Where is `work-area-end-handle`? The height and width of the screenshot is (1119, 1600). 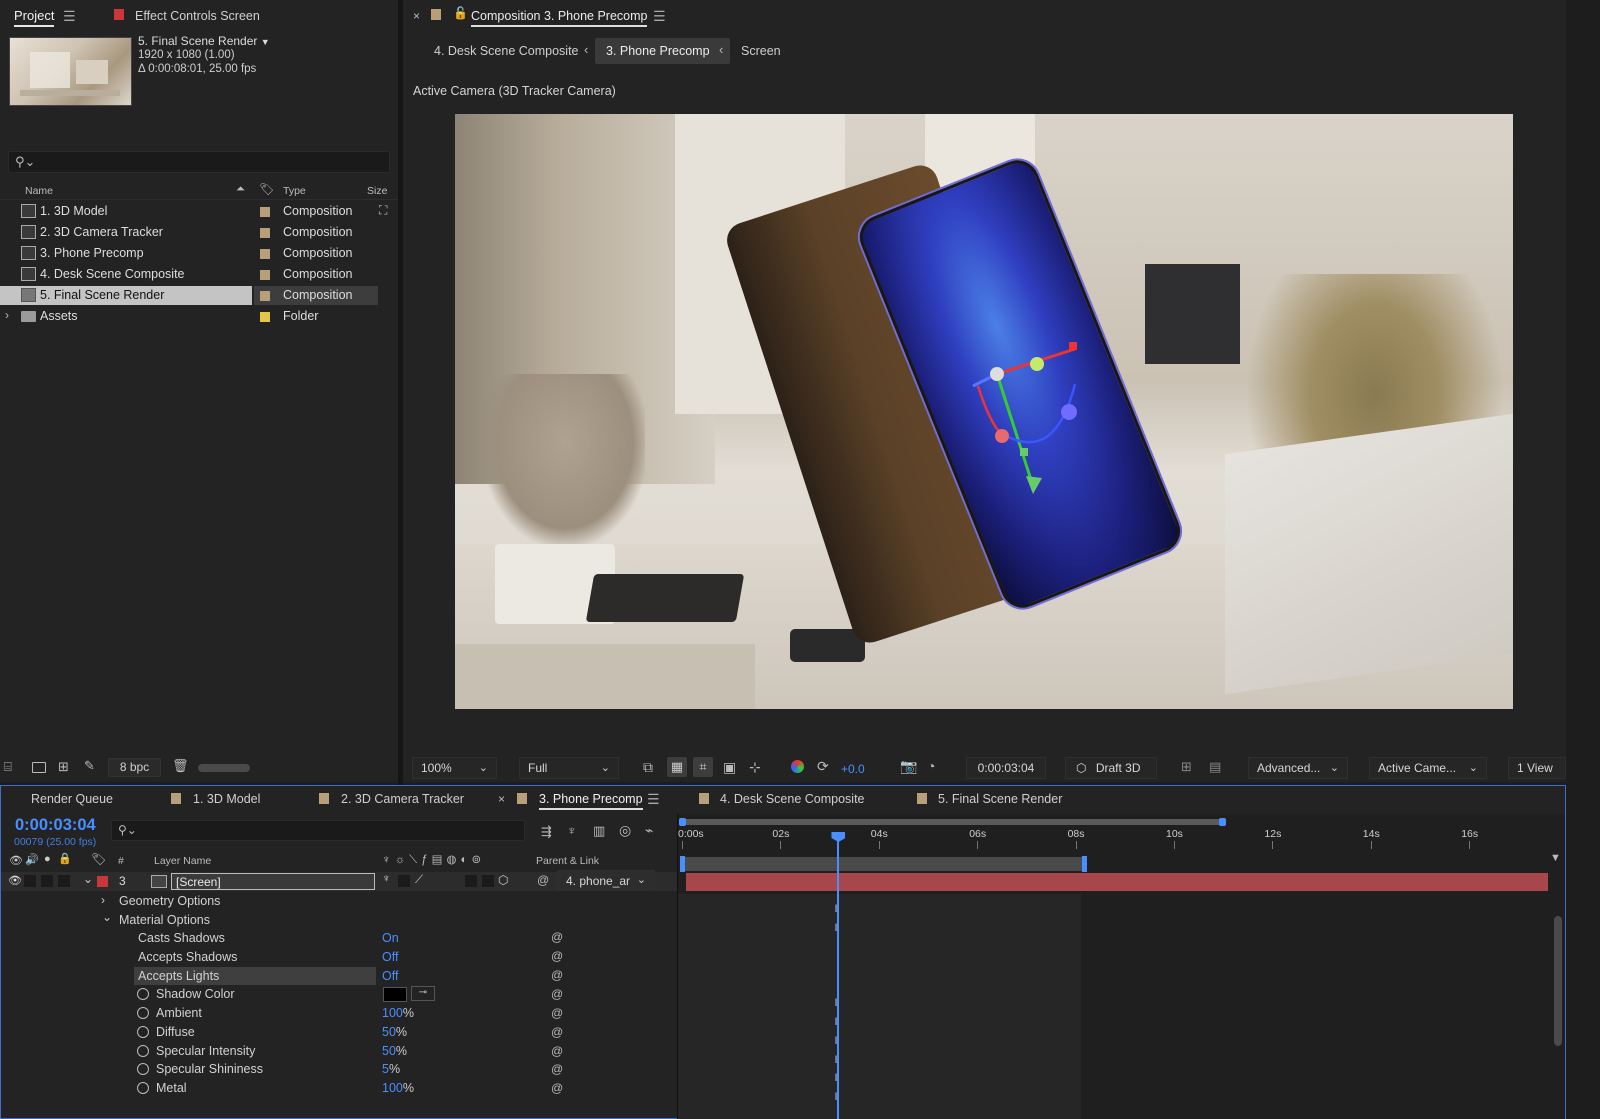
work-area-end-handle is located at coordinates (1222, 822).